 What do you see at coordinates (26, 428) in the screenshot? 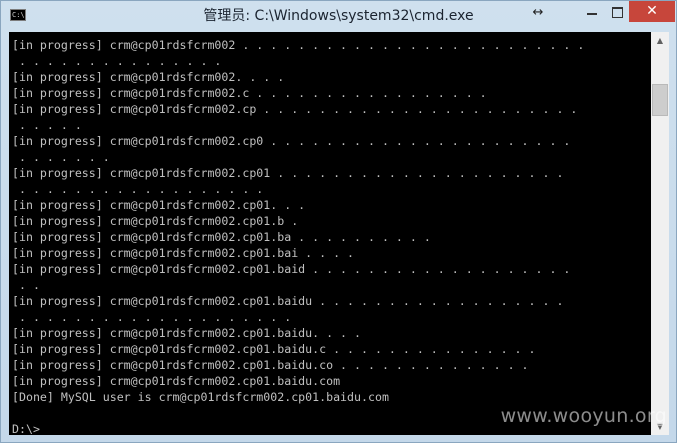
I see `console-line: D:\>` at bounding box center [26, 428].